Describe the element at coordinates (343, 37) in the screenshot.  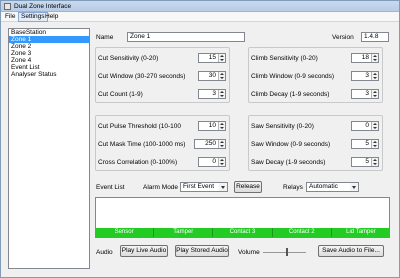
I see `version-label: Version` at that location.